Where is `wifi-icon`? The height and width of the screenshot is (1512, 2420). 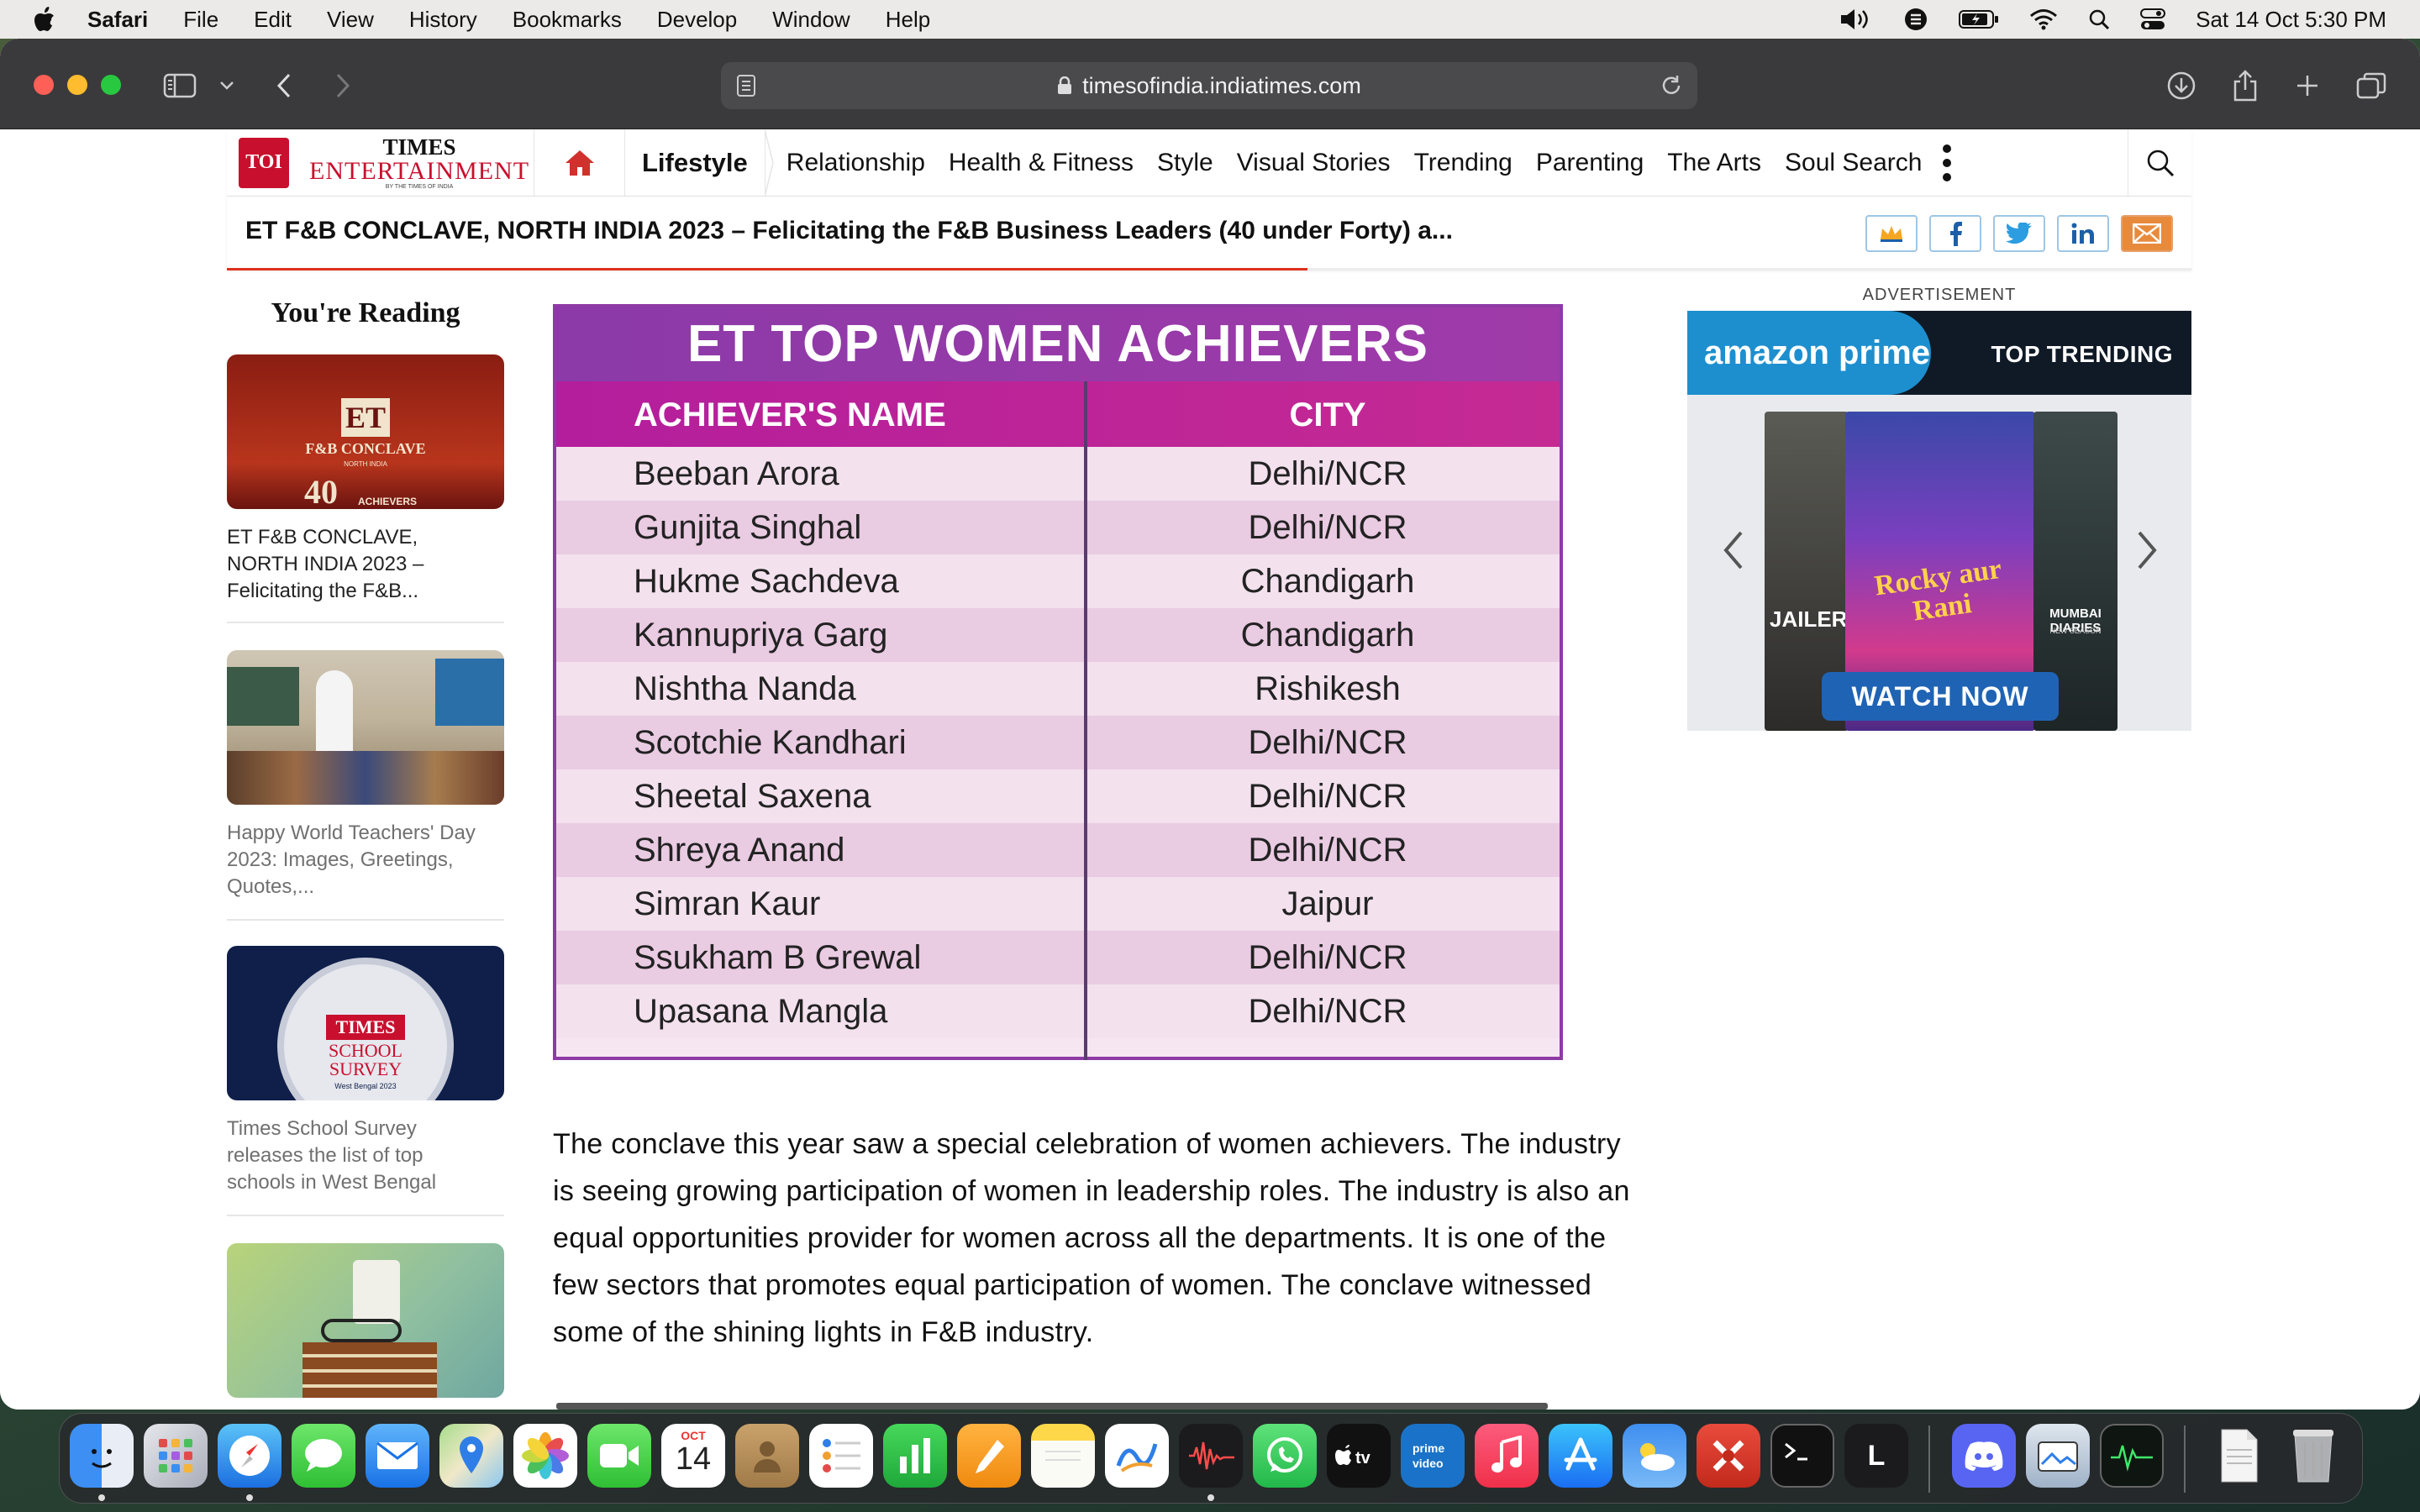
wifi-icon is located at coordinates (2044, 19).